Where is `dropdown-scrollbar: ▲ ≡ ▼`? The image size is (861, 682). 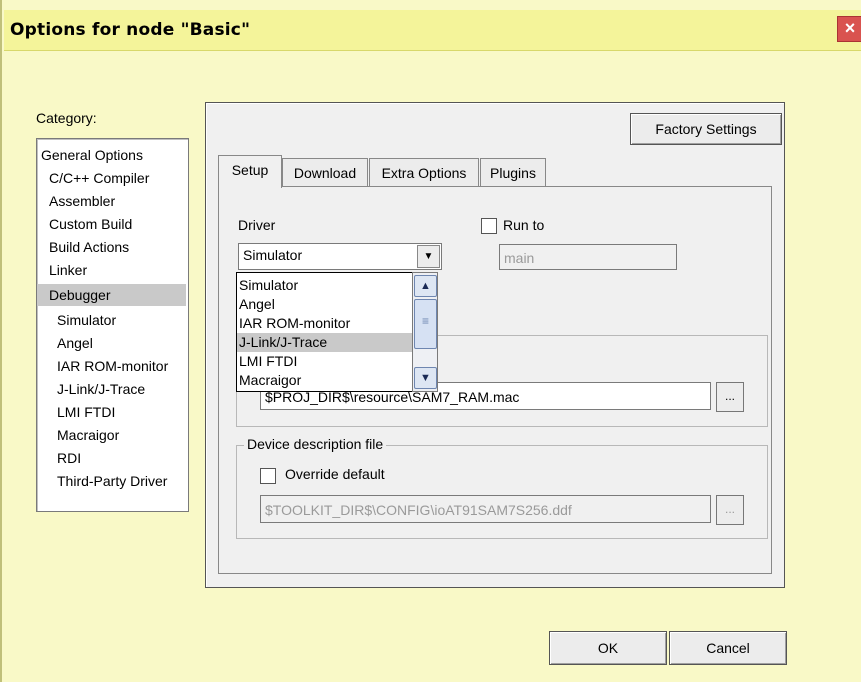 dropdown-scrollbar: ▲ ≡ ▼ is located at coordinates (425, 332).